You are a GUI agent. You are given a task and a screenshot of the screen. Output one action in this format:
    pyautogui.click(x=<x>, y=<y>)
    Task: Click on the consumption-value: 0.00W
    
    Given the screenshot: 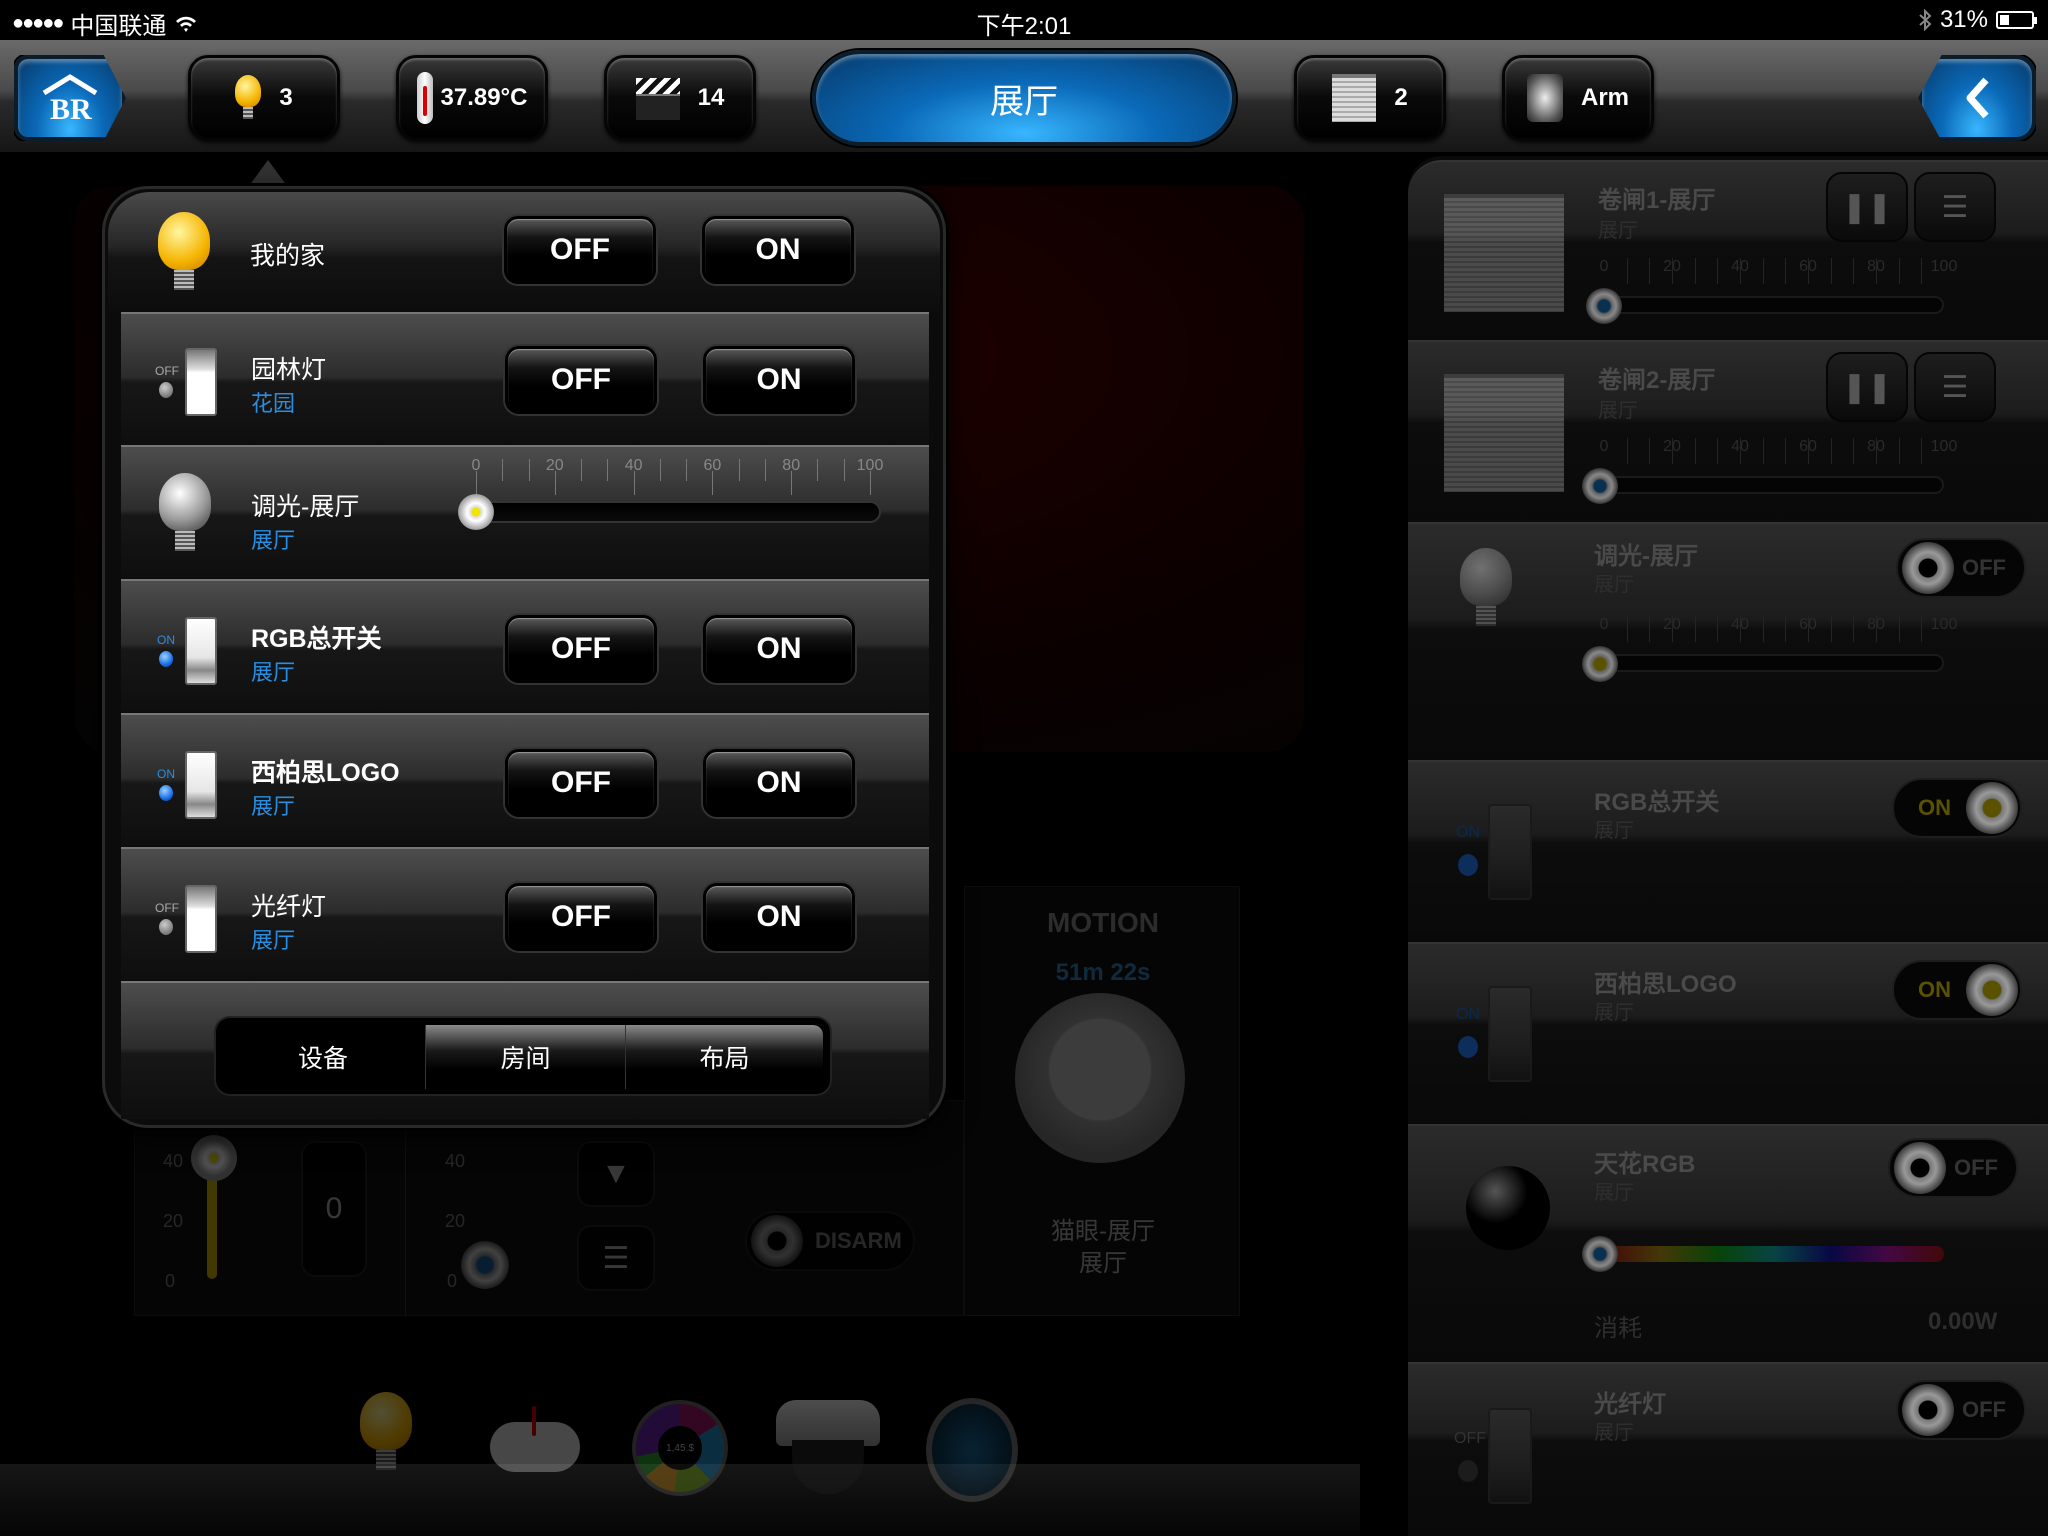 What is the action you would take?
    pyautogui.click(x=1963, y=1321)
    